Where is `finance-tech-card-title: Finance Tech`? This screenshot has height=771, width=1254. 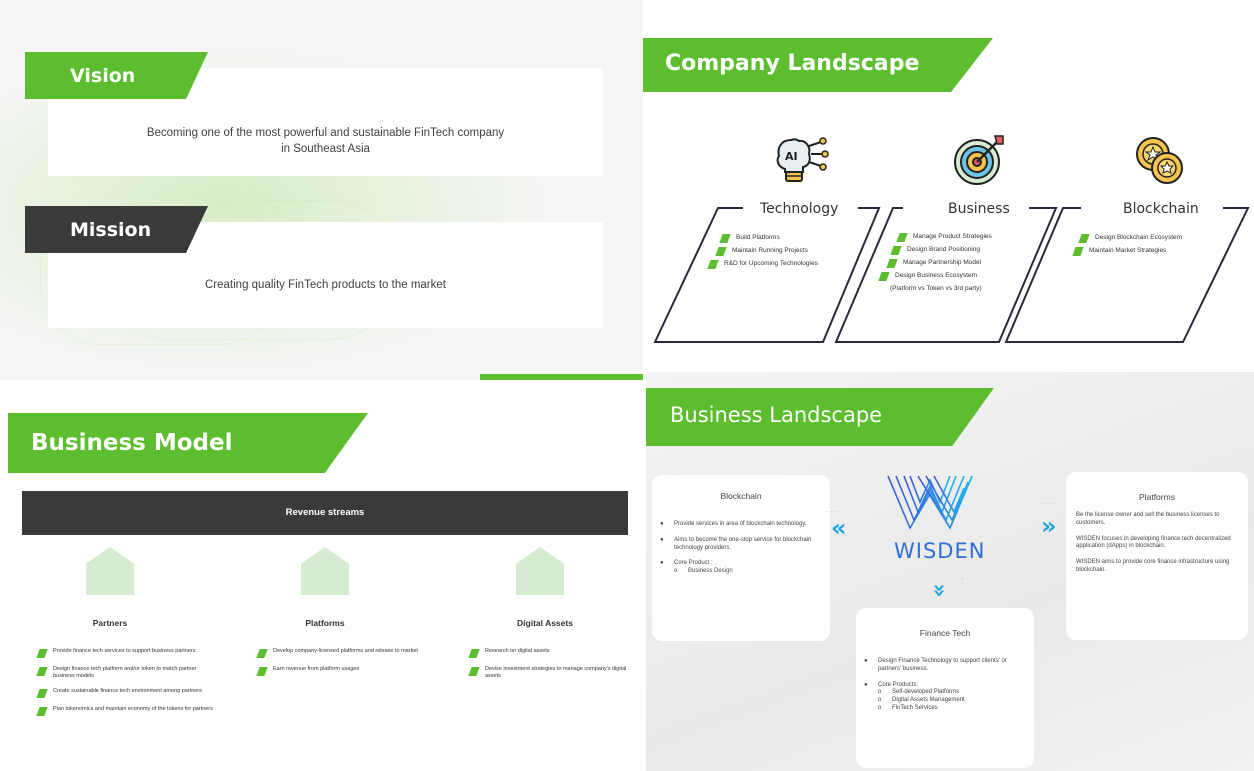
finance-tech-card-title: Finance Tech is located at coordinates (945, 633).